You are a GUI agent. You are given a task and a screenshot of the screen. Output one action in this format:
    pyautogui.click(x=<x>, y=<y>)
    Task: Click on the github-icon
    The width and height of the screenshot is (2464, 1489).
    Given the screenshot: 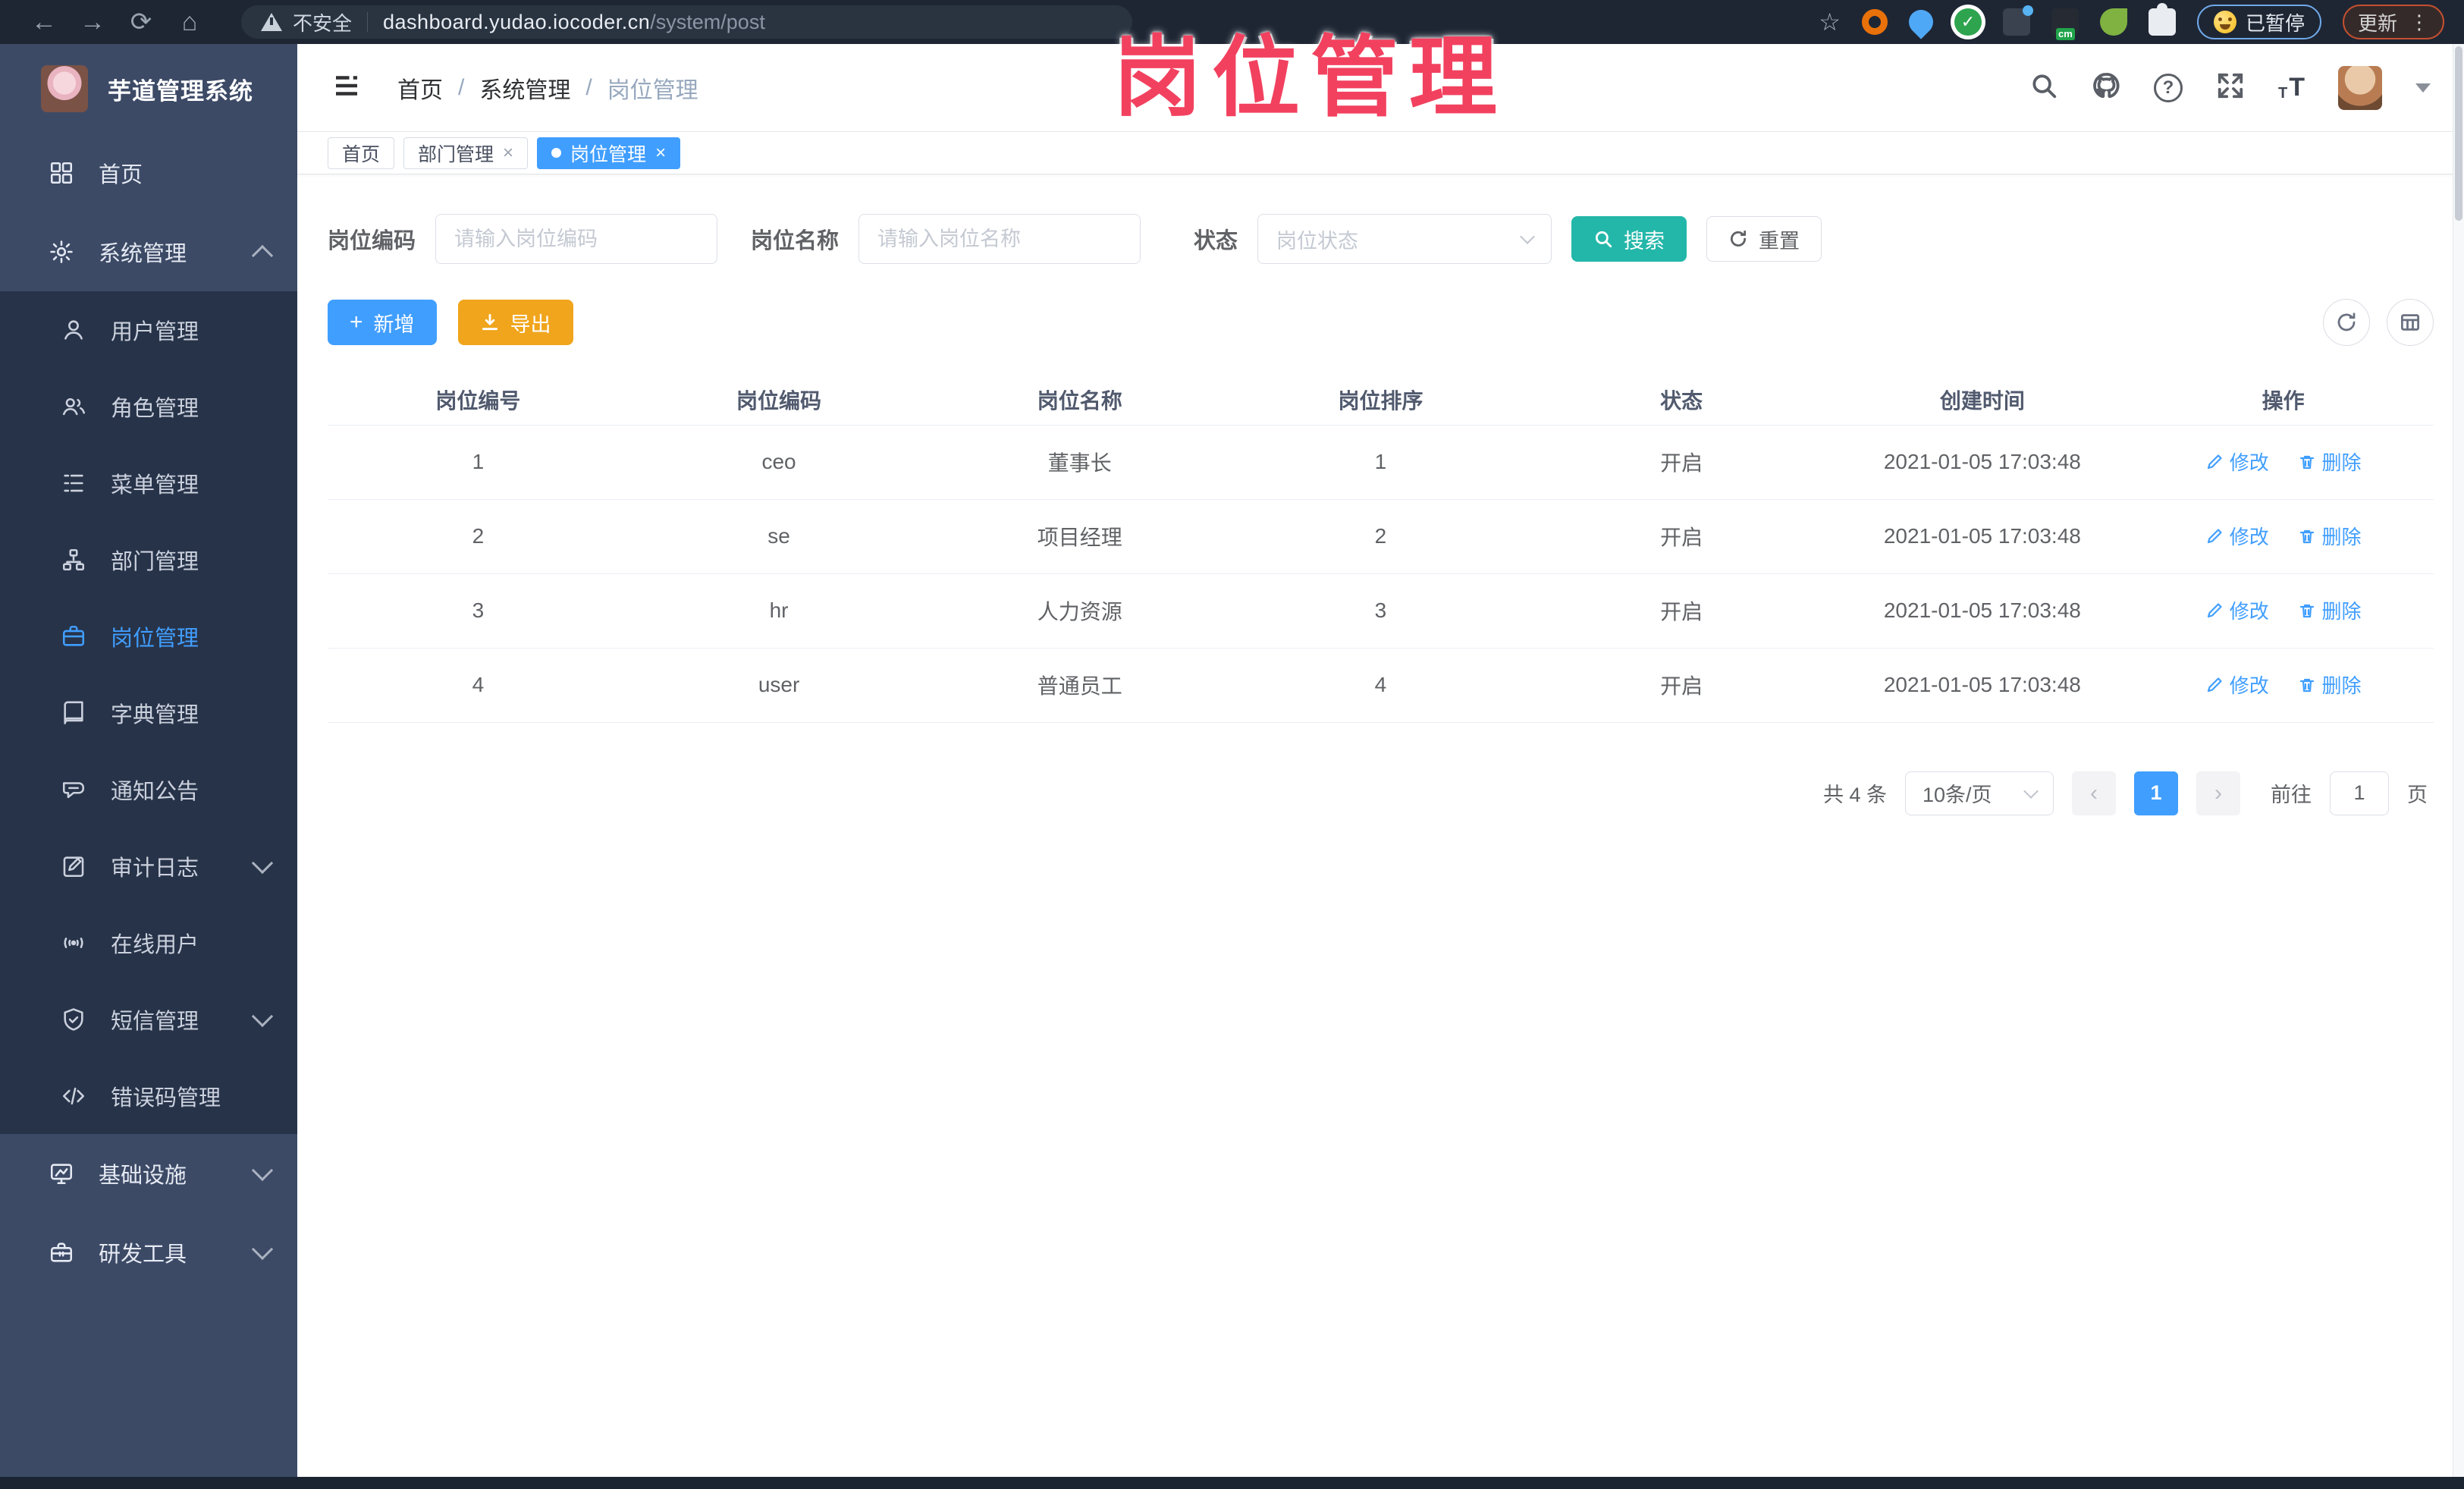 What is the action you would take?
    pyautogui.click(x=2106, y=87)
    